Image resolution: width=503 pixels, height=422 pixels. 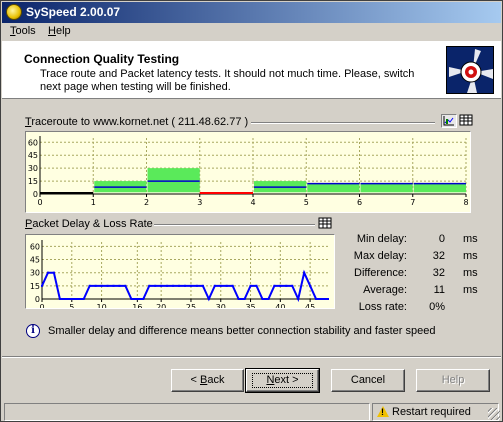 What do you see at coordinates (35, 260) in the screenshot?
I see `y-tick-label: 45` at bounding box center [35, 260].